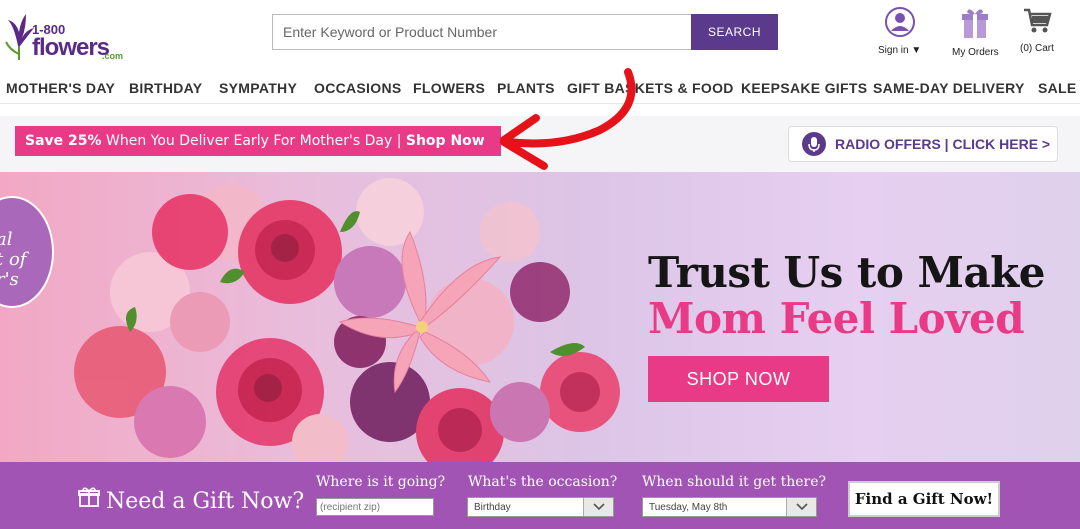 The image size is (1080, 529). What do you see at coordinates (734, 32) in the screenshot?
I see `search-button: SEARCH` at bounding box center [734, 32].